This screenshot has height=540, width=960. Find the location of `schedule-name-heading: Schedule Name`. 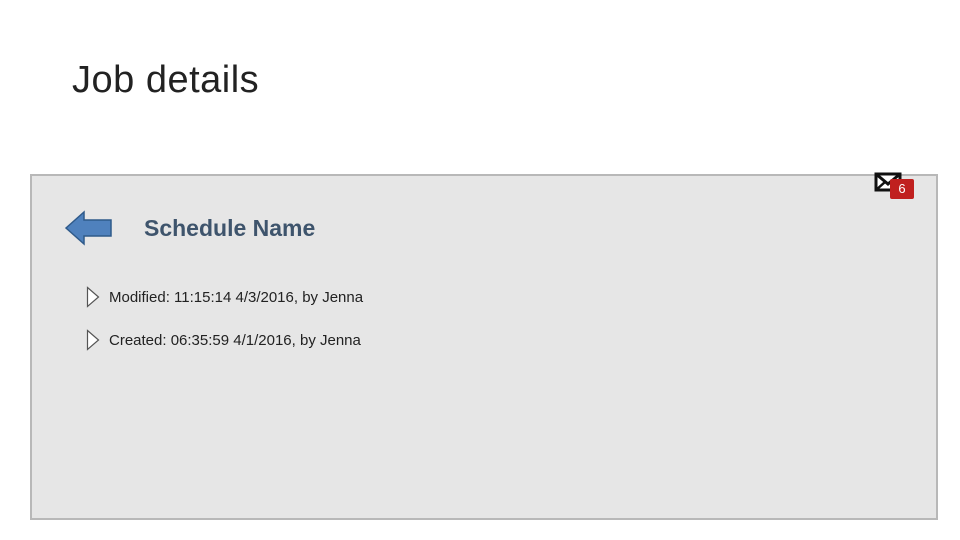

schedule-name-heading: Schedule Name is located at coordinates (230, 228).